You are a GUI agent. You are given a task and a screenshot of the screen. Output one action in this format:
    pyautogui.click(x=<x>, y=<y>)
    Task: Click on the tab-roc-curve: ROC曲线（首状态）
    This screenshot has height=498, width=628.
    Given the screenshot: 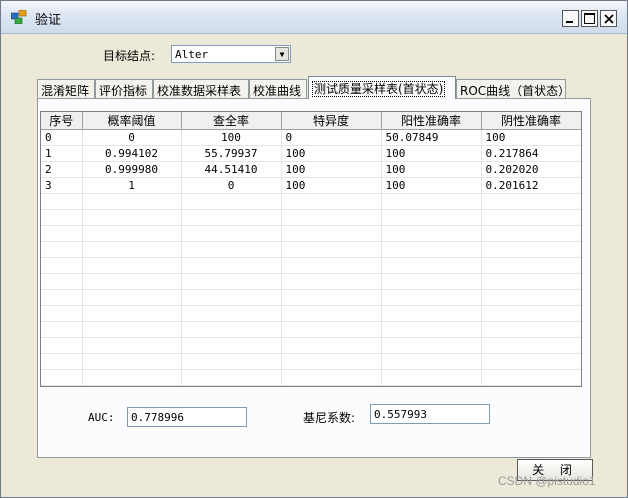 What is the action you would take?
    pyautogui.click(x=513, y=88)
    